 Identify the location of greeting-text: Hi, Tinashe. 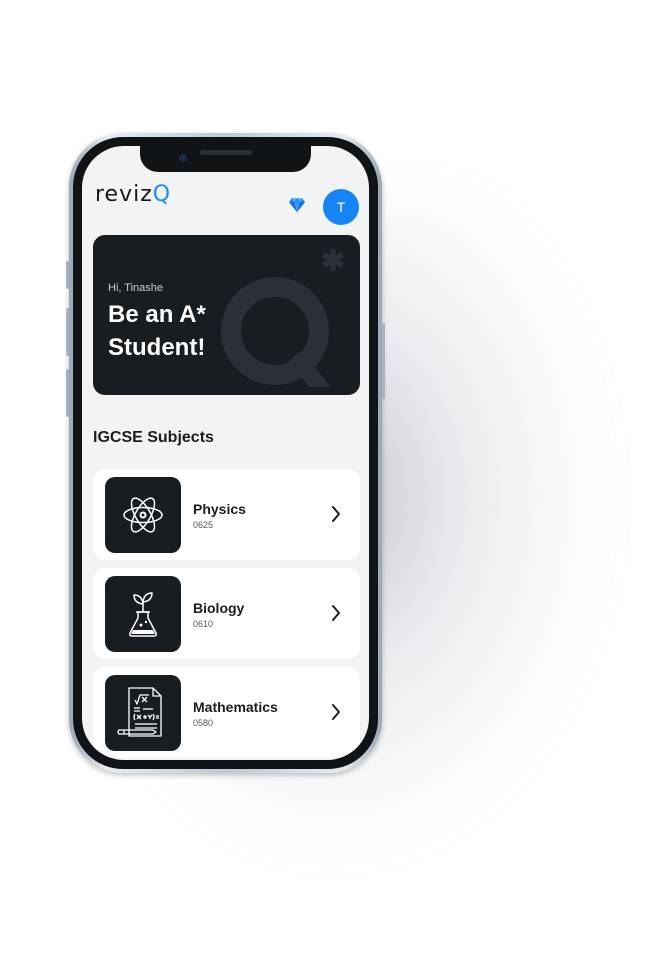
(136, 288).